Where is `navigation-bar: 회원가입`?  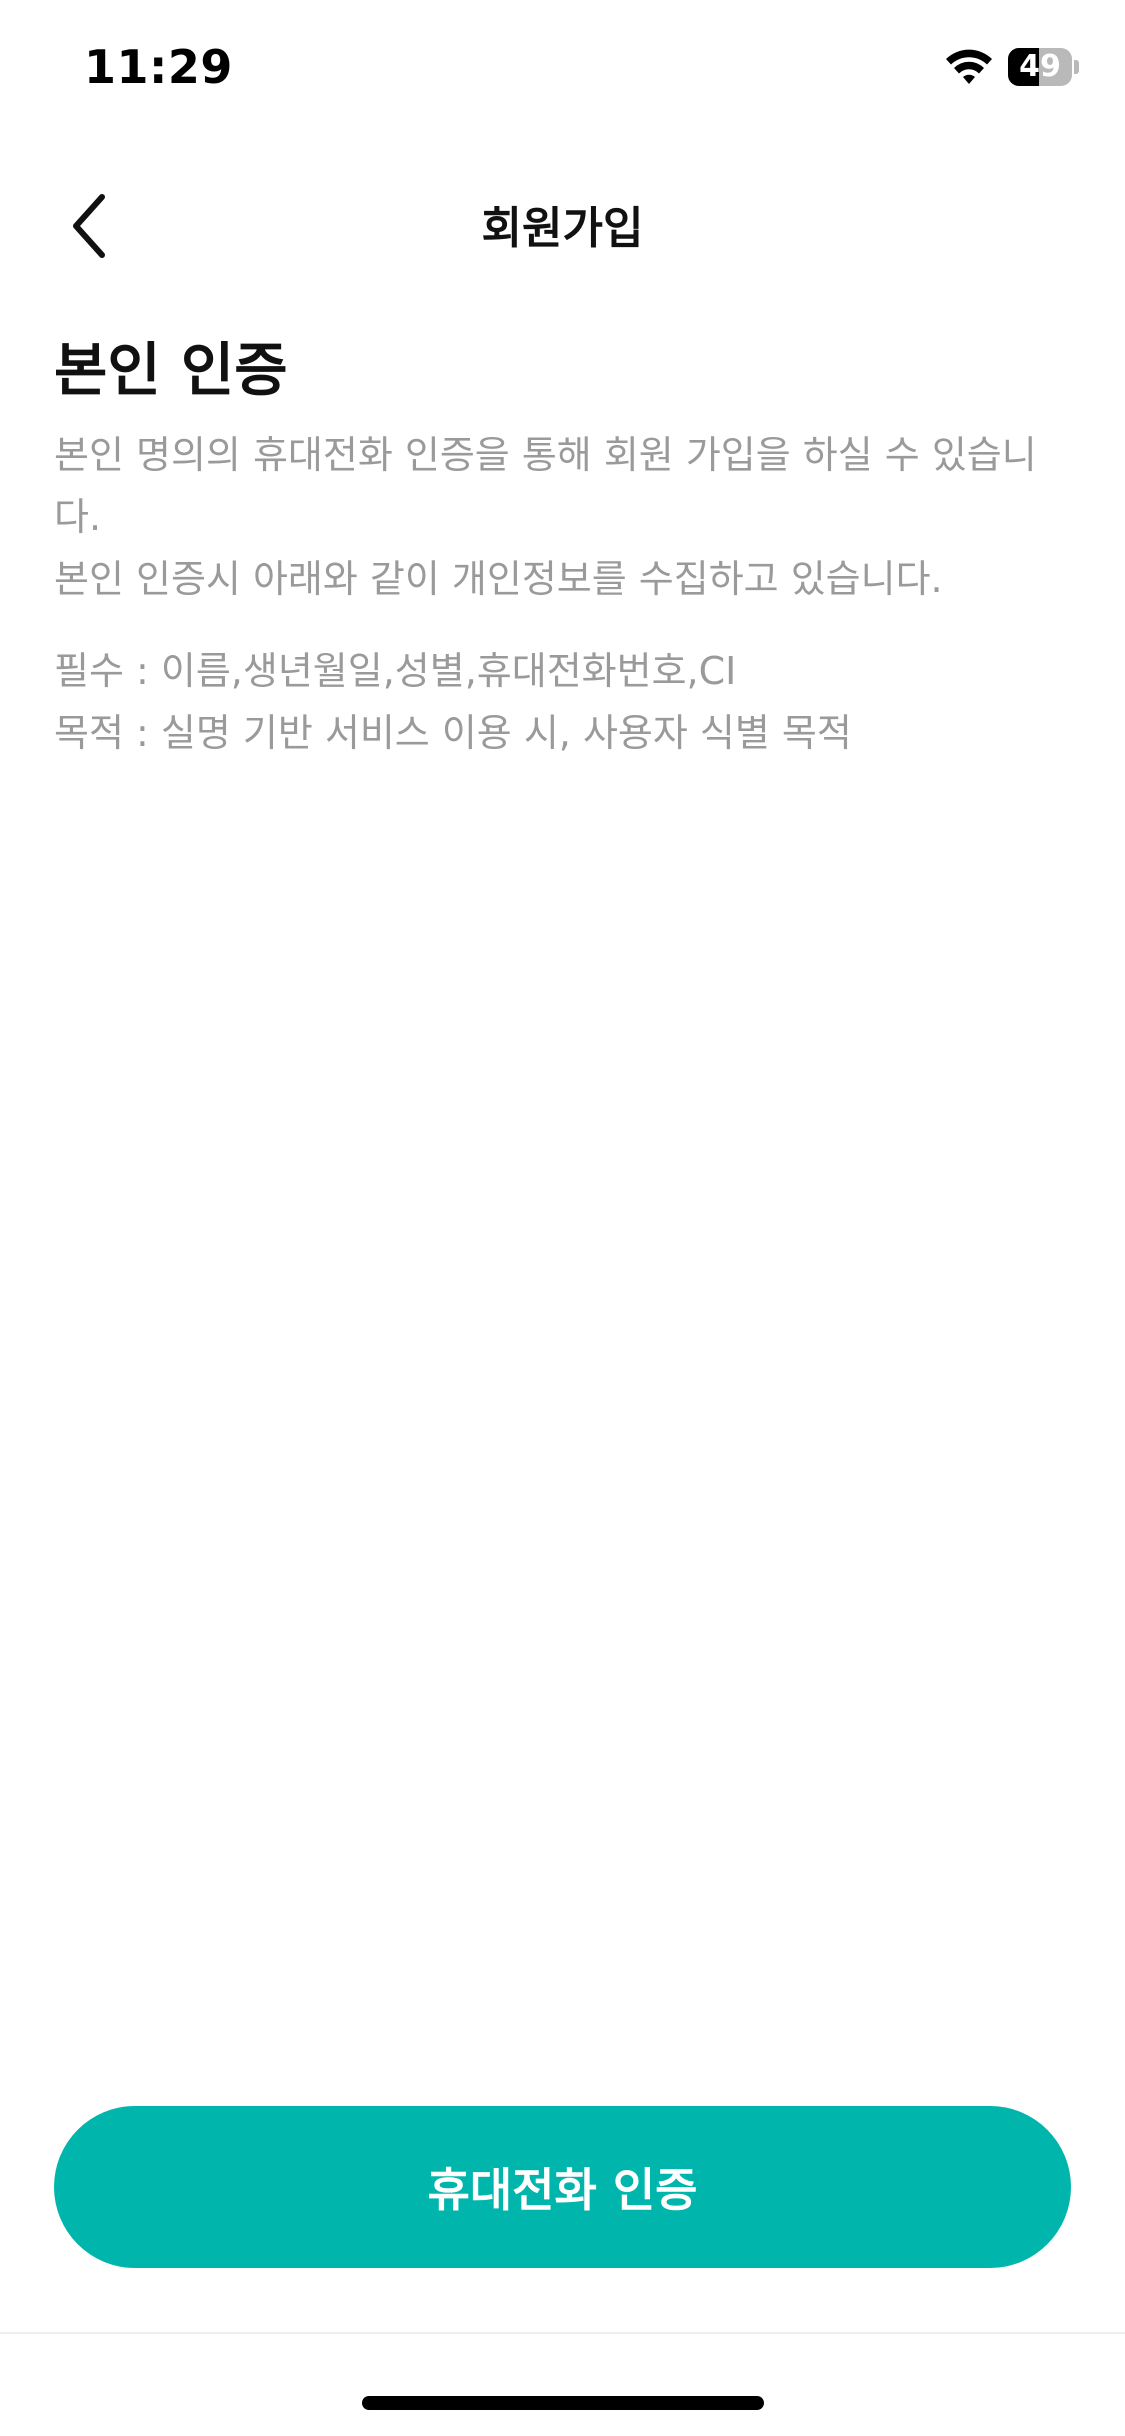
navigation-bar: 회원가입 is located at coordinates (562, 225).